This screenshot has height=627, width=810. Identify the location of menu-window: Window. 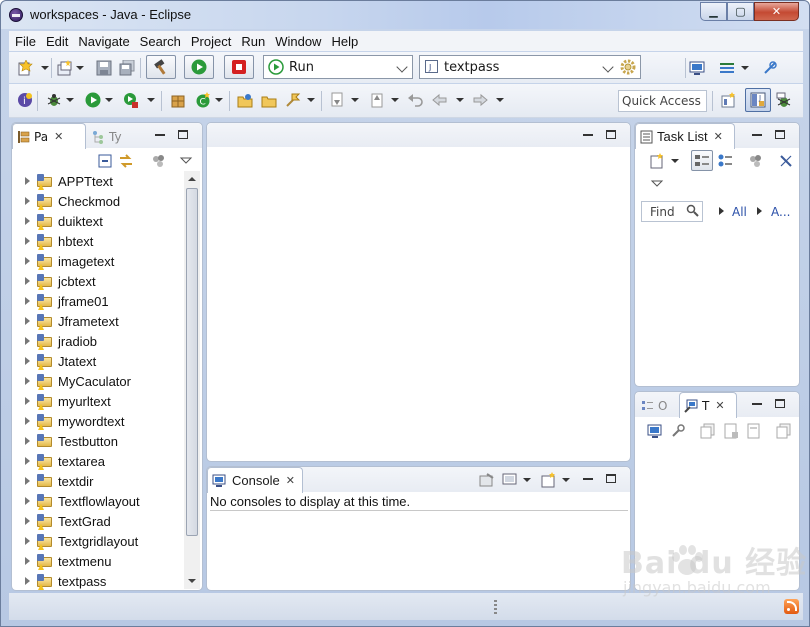
(298, 41).